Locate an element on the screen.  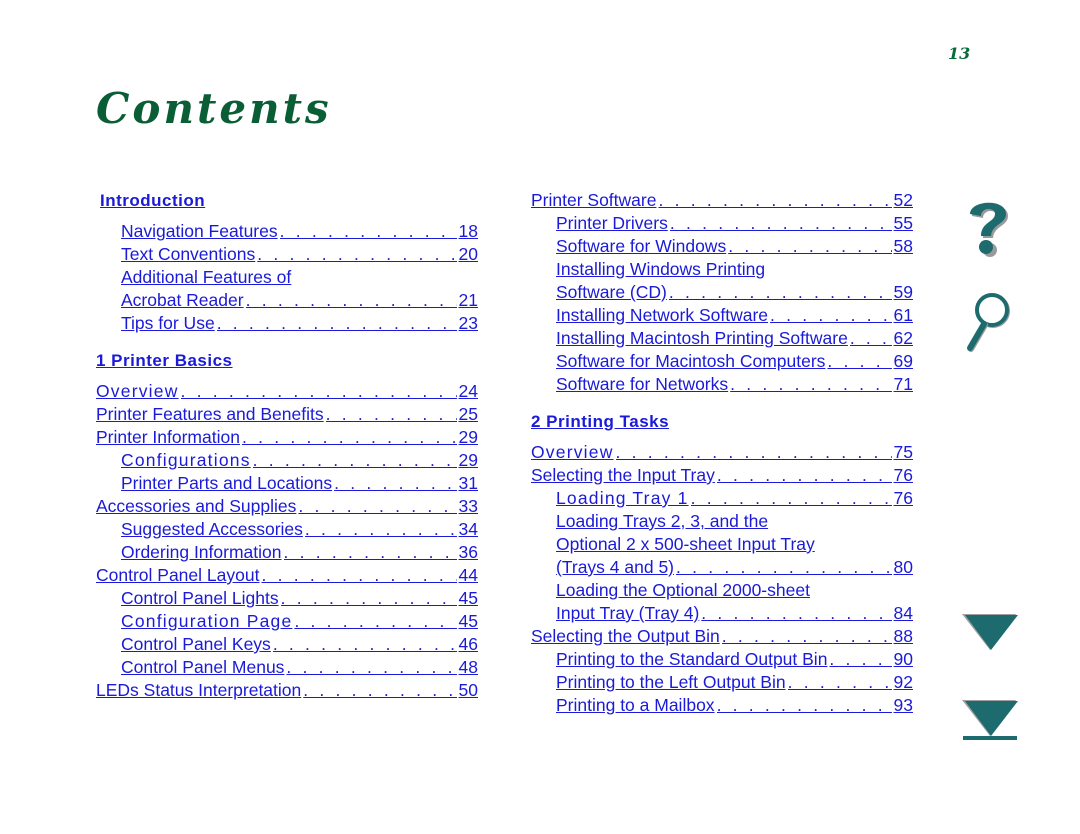
toc-entry-label: LEDs Status Interpretation is located at coordinates (198, 690).